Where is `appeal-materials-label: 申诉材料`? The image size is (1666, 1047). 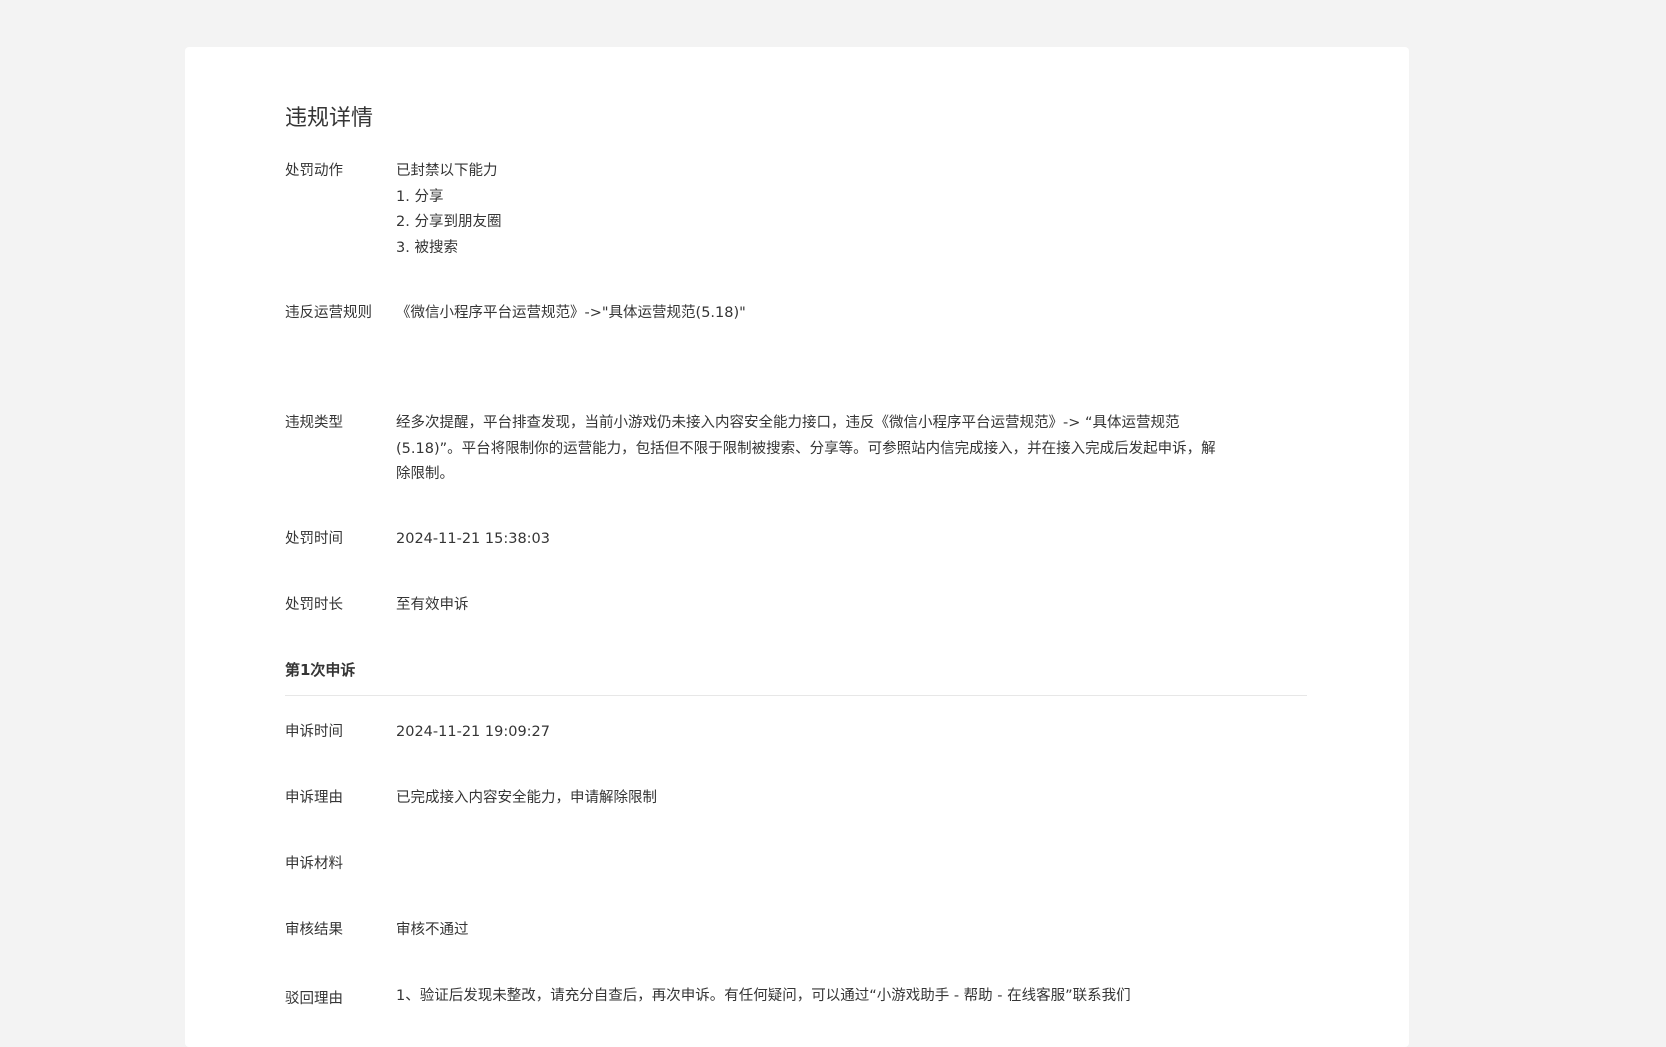 appeal-materials-label: 申诉材料 is located at coordinates (314, 864).